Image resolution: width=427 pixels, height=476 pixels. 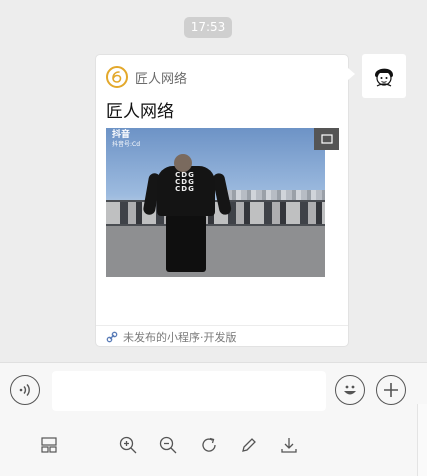 I want to click on mini-program-link-icon, so click(x=112, y=337).